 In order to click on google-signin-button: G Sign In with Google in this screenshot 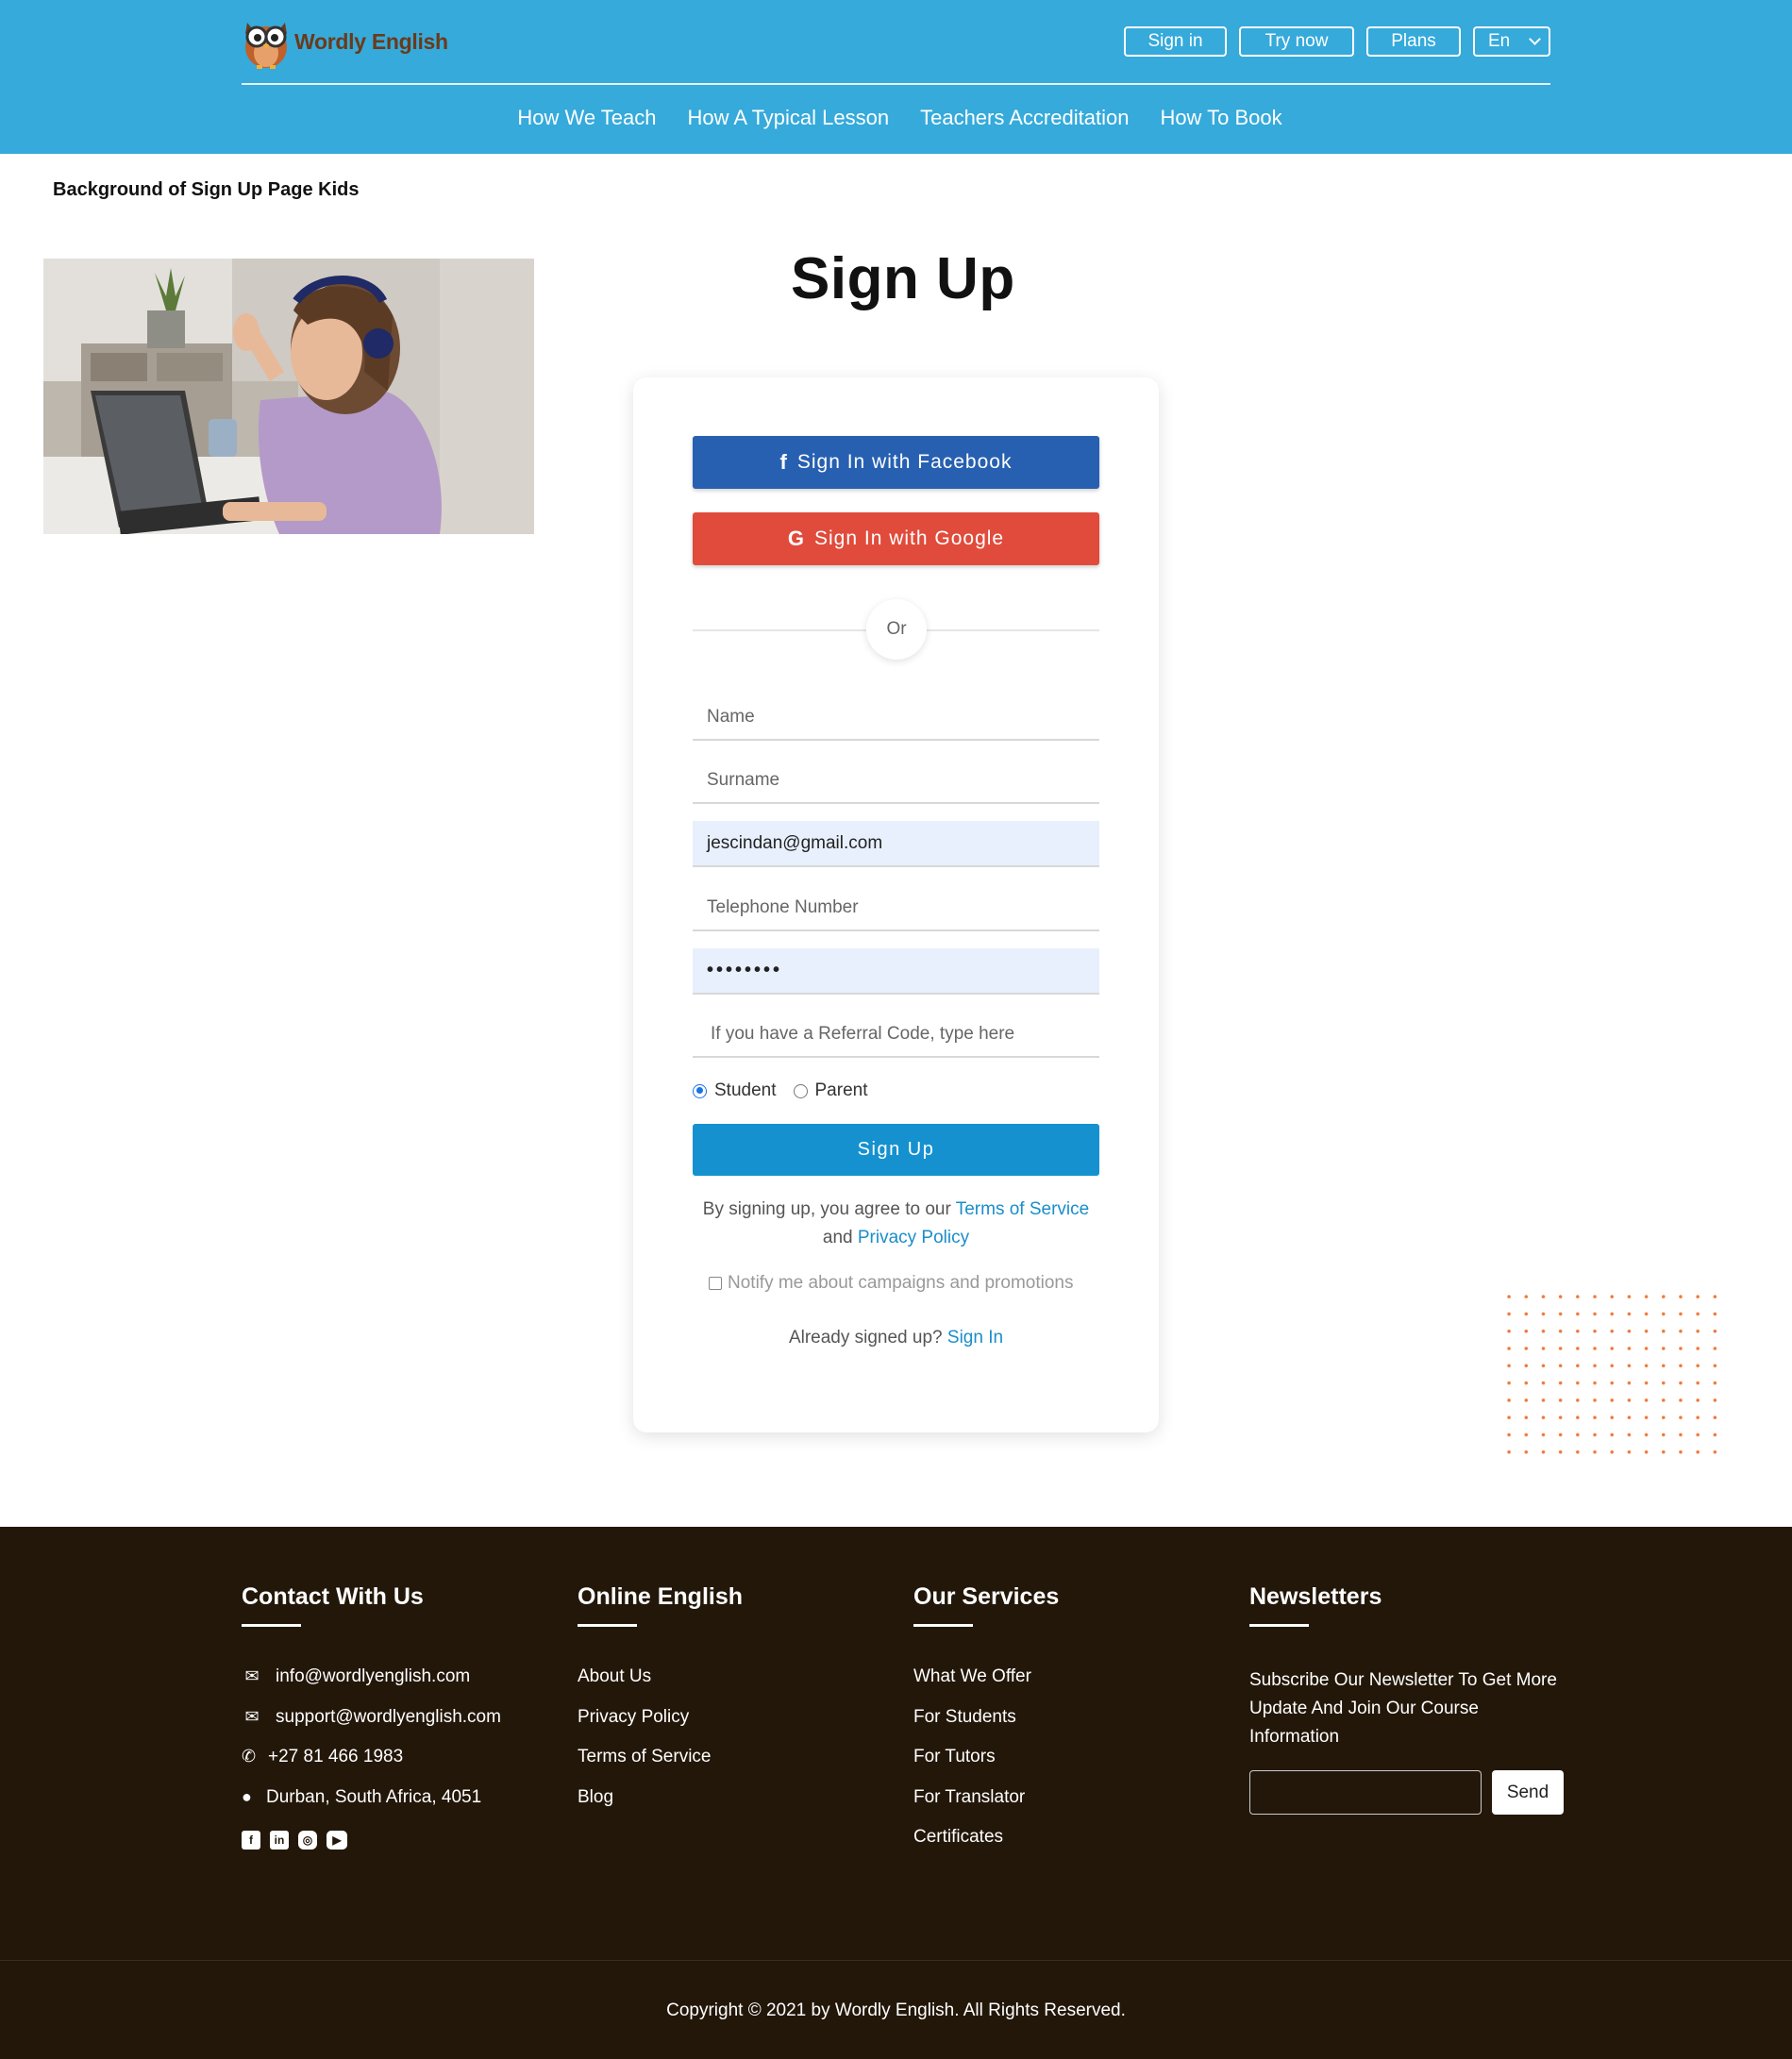, I will do `click(896, 538)`.